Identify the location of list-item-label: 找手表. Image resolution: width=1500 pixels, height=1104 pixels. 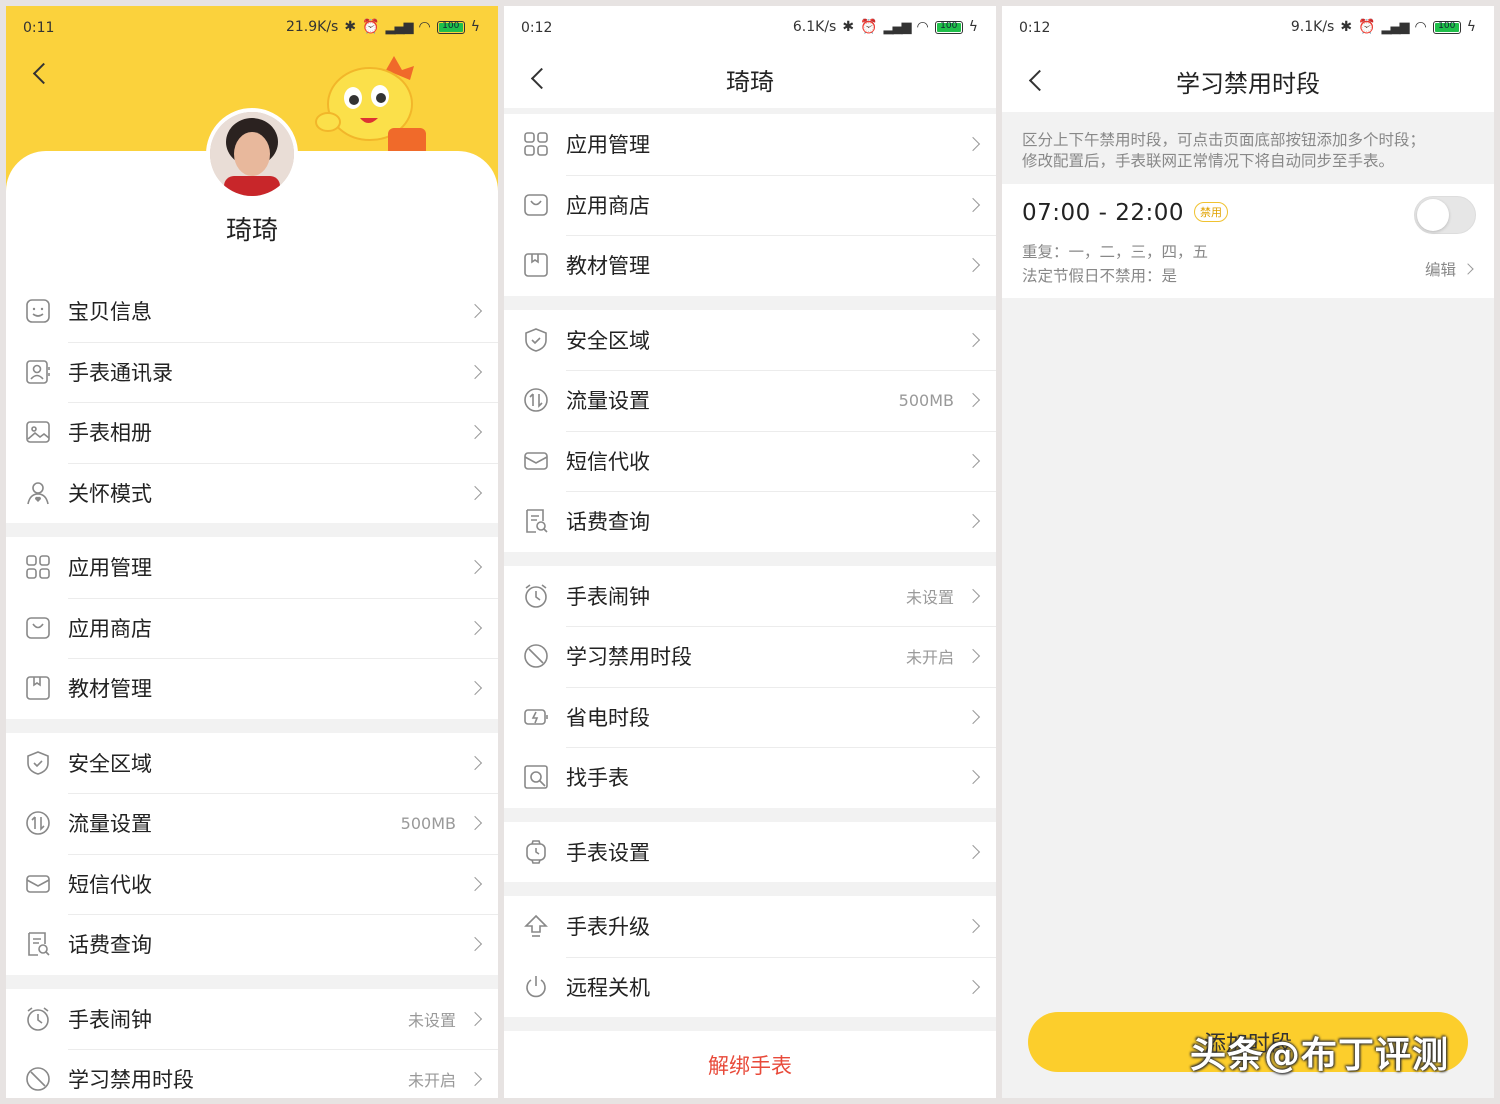
(597, 778).